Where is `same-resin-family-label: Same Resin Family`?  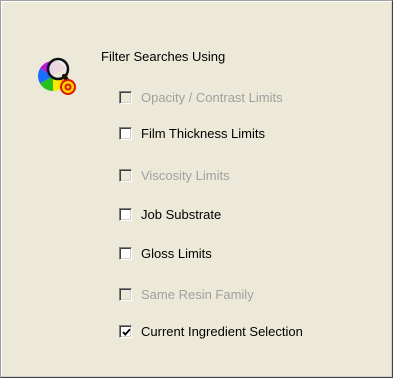 same-resin-family-label: Same Resin Family is located at coordinates (197, 294).